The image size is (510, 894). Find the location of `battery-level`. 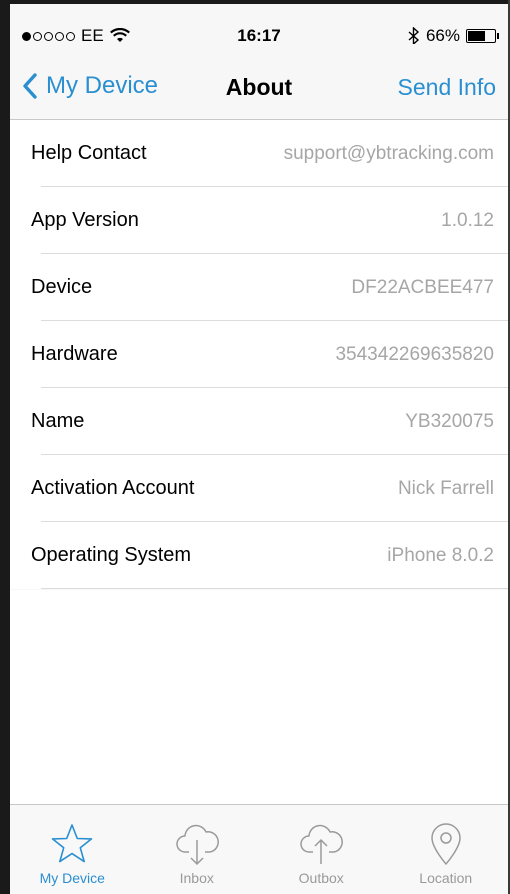

battery-level is located at coordinates (477, 36).